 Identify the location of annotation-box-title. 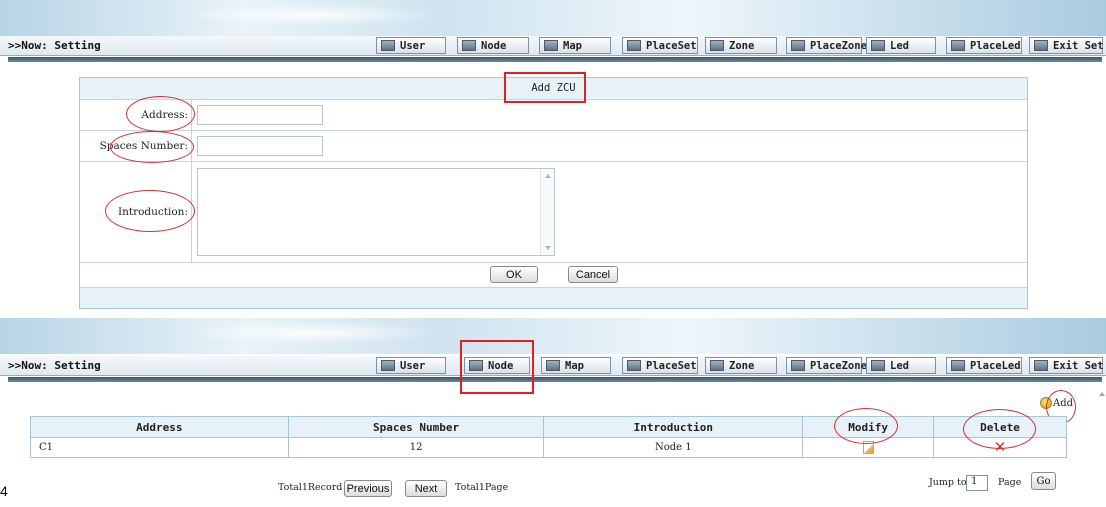
(545, 87).